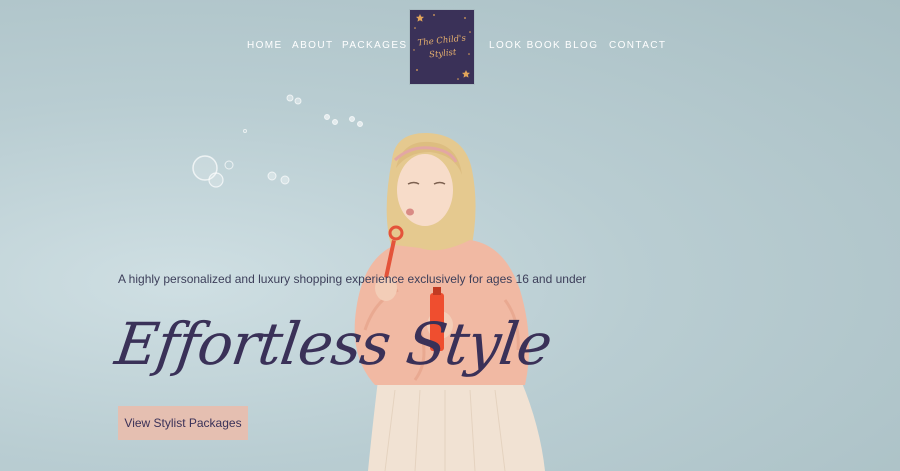  I want to click on logo-image: The Child's Stylist, so click(442, 47).